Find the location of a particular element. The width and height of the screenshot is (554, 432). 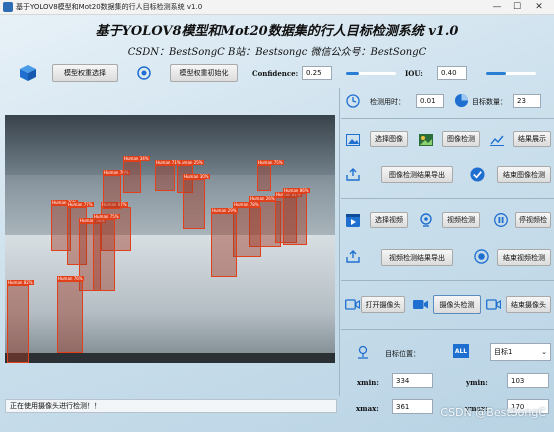

xmax-field: 361 is located at coordinates (412, 406).